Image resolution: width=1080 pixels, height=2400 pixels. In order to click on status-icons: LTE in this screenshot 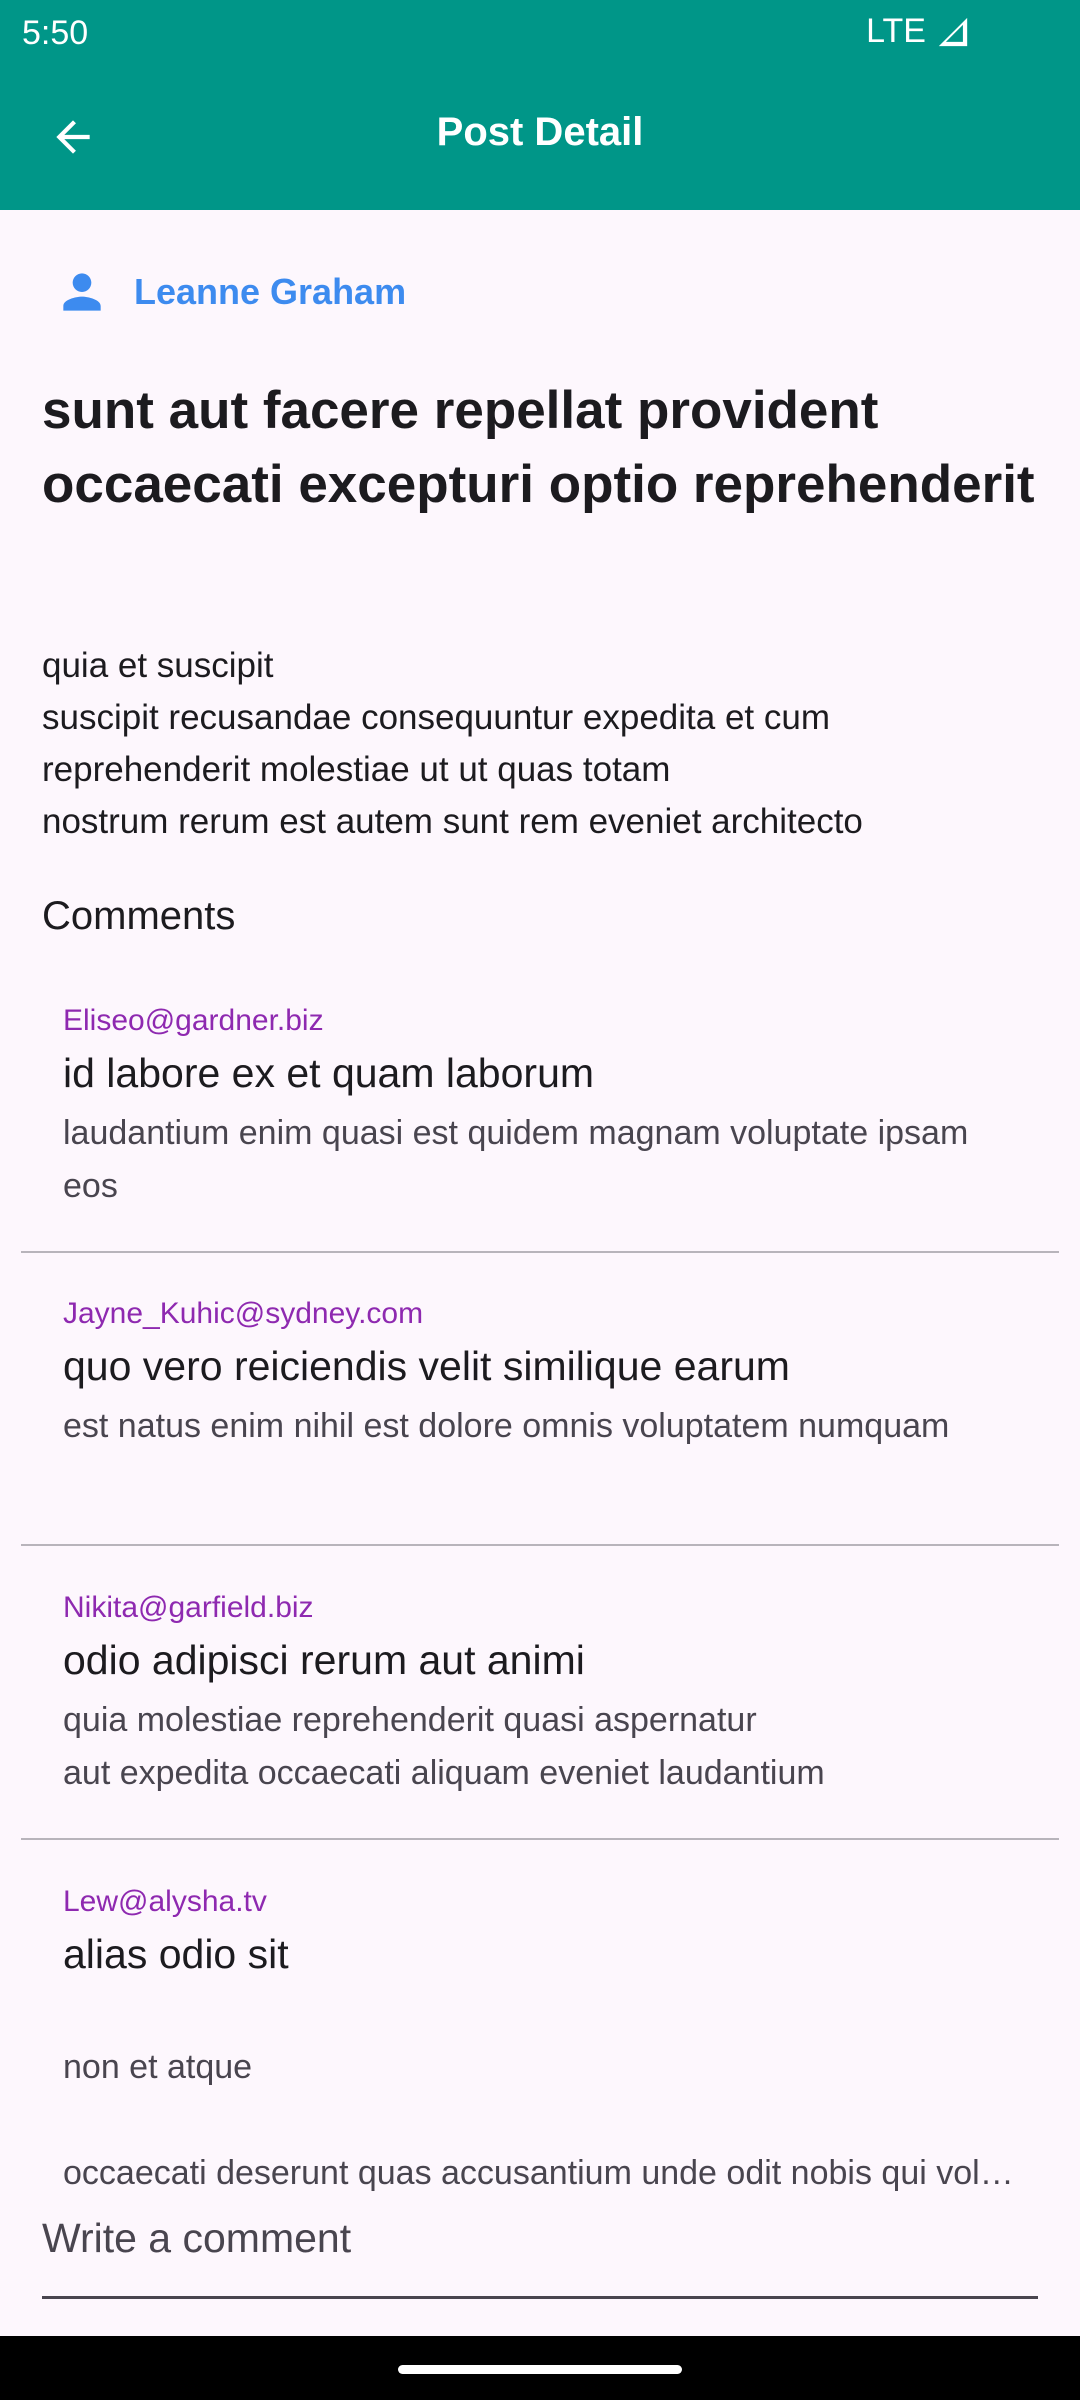, I will do `click(918, 31)`.